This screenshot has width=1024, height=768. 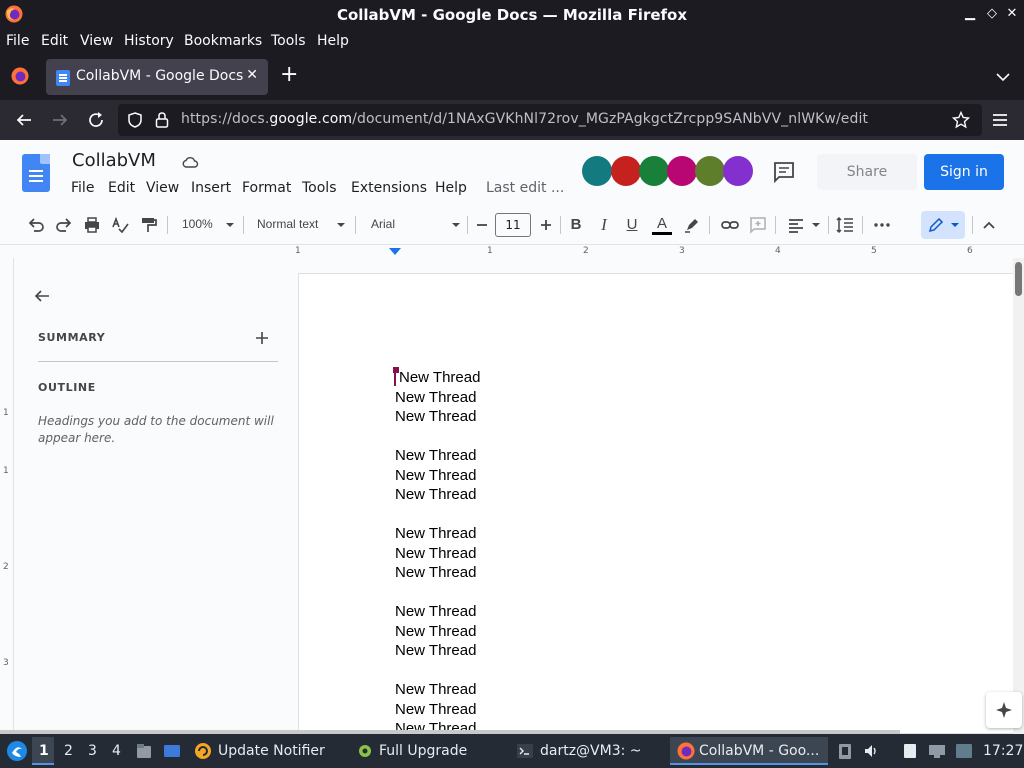 What do you see at coordinates (288, 41) in the screenshot?
I see `menu-tools: Tools` at bounding box center [288, 41].